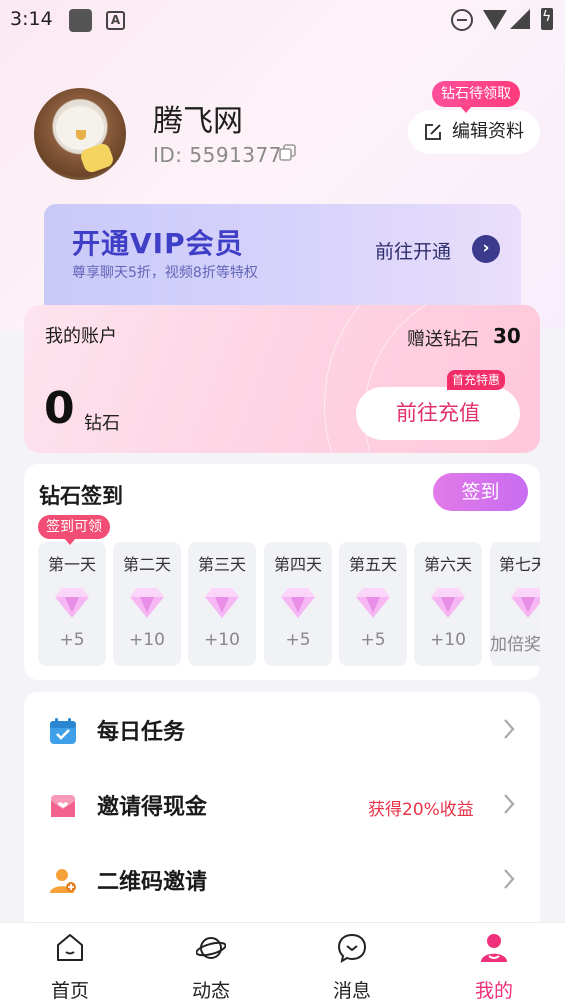 This screenshot has width=565, height=1004. I want to click on day-cell: 第五天 +5, so click(373, 604).